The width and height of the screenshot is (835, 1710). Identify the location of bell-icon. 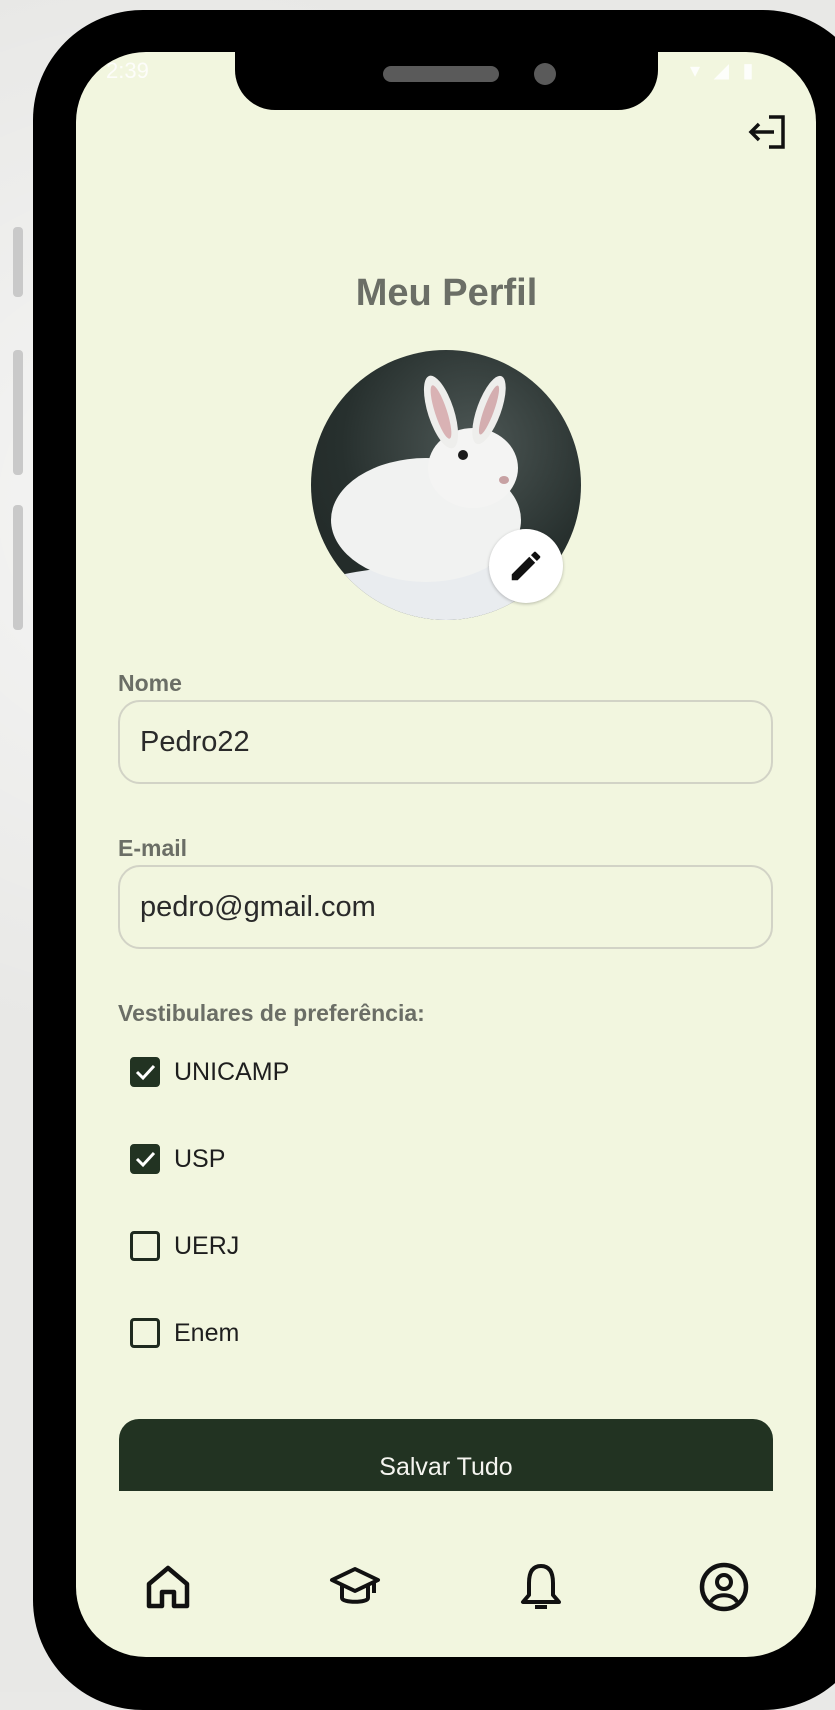
(541, 1586).